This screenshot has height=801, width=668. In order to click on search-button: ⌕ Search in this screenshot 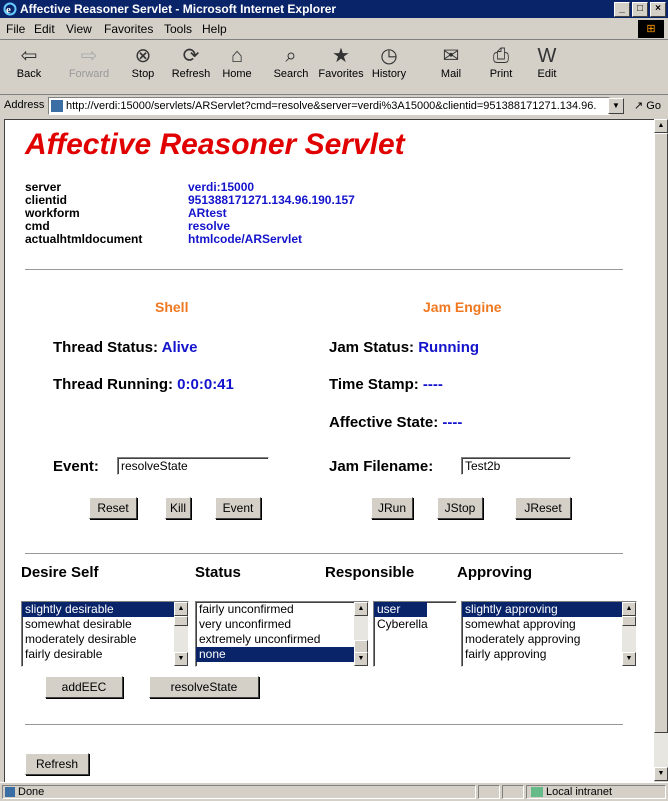, I will do `click(291, 62)`.